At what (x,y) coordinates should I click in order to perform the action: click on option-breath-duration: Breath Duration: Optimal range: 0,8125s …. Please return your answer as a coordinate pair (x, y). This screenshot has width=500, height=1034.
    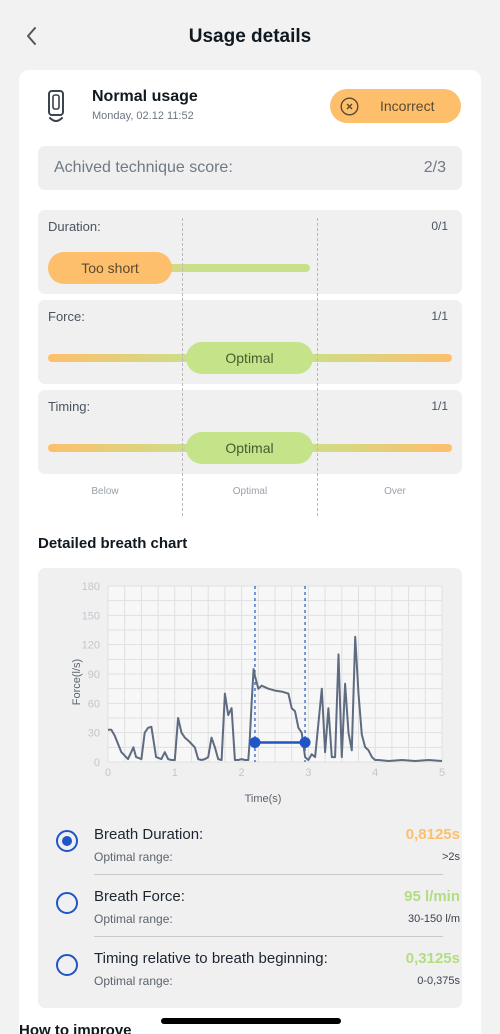
    Looking at the image, I should click on (250, 849).